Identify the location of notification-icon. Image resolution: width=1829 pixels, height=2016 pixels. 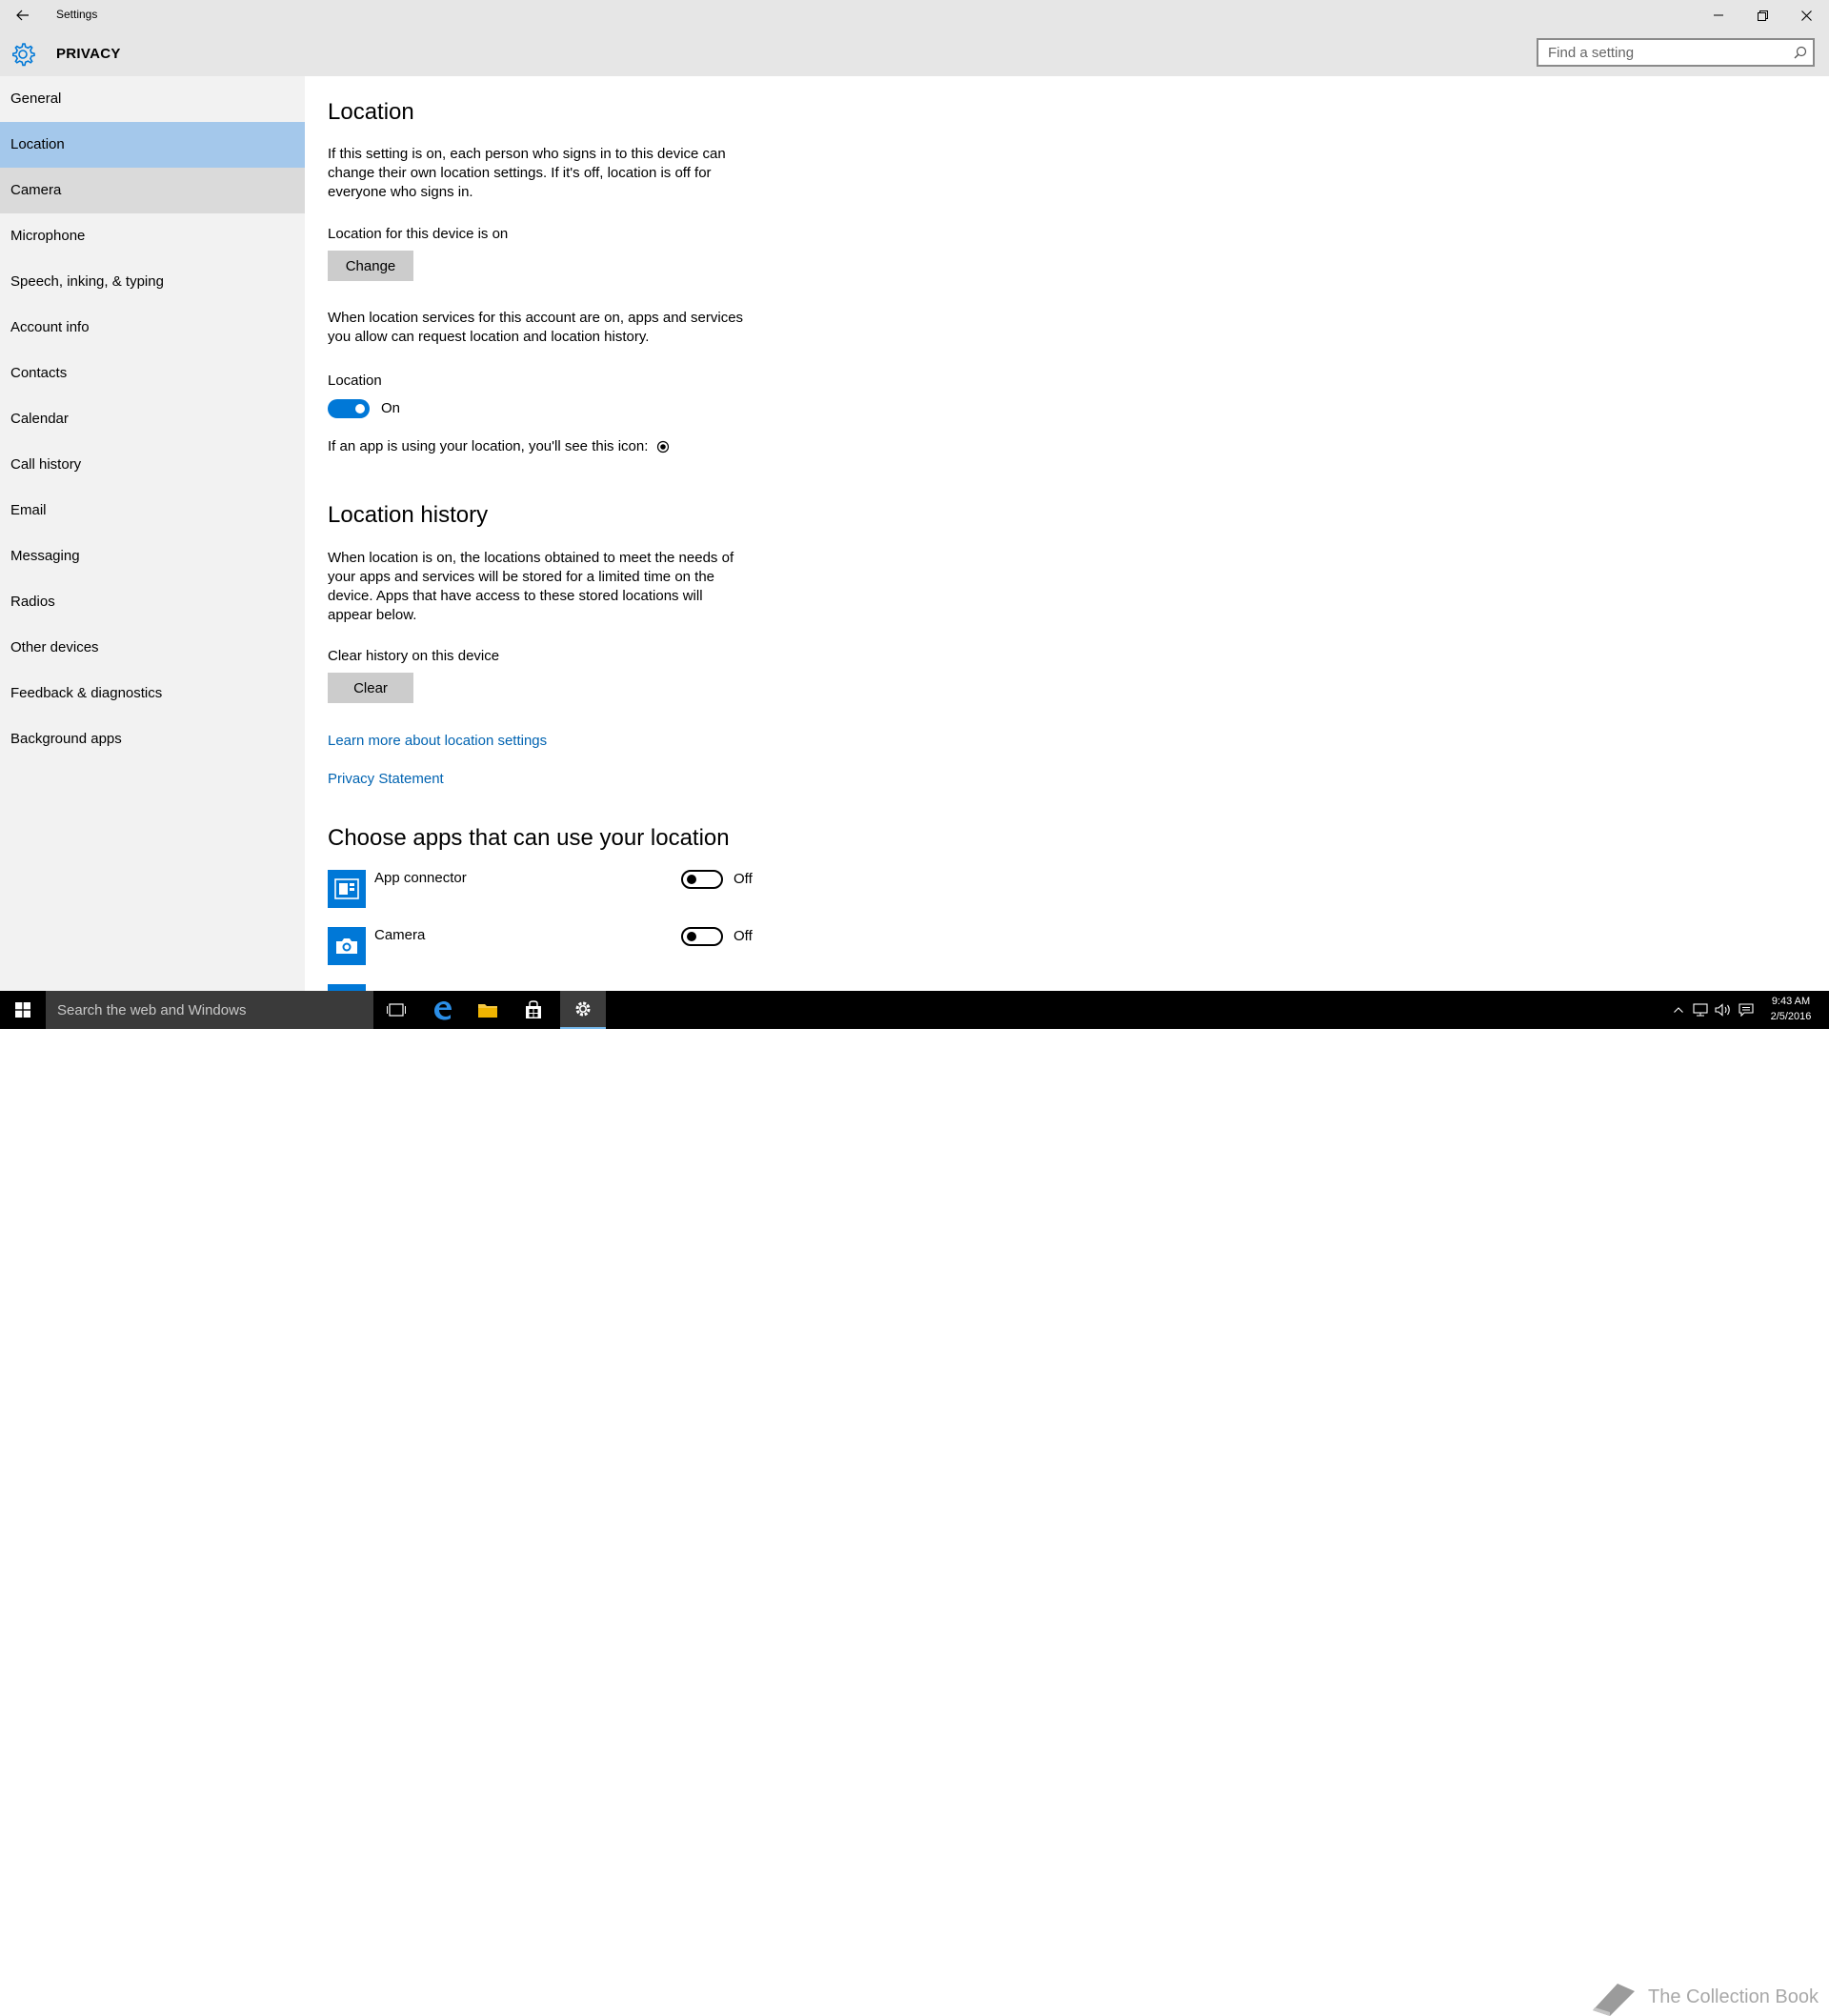
(1747, 1010).